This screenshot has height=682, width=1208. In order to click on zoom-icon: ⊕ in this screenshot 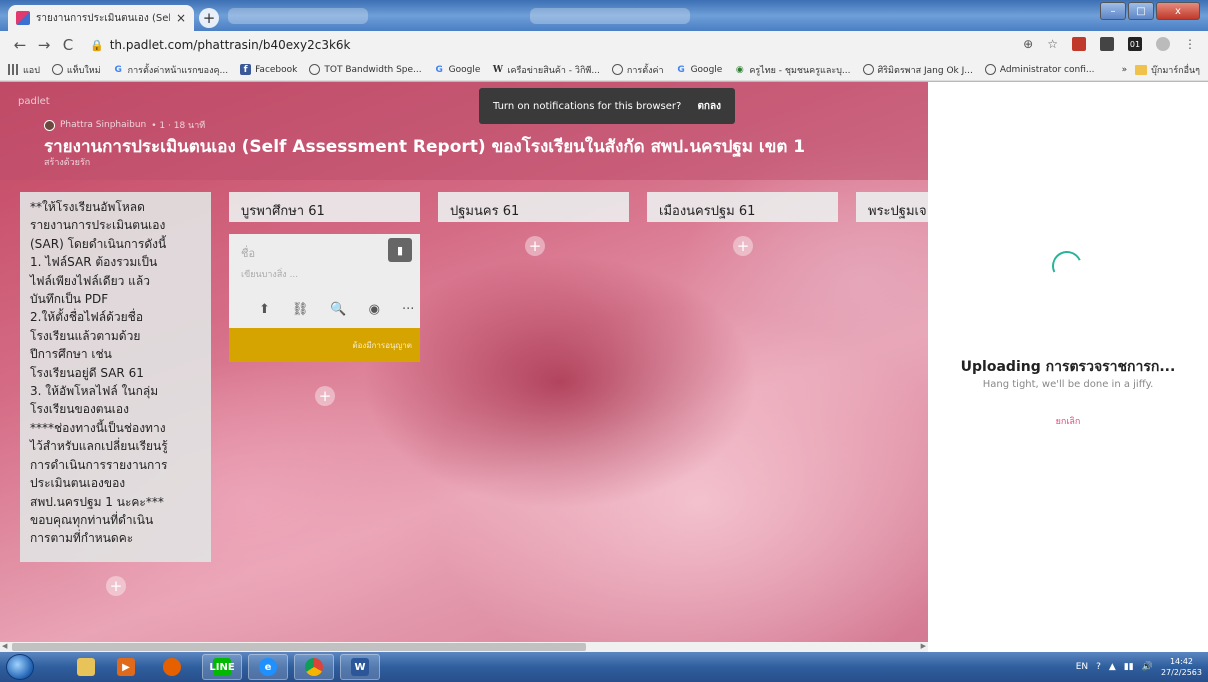, I will do `click(1028, 44)`.